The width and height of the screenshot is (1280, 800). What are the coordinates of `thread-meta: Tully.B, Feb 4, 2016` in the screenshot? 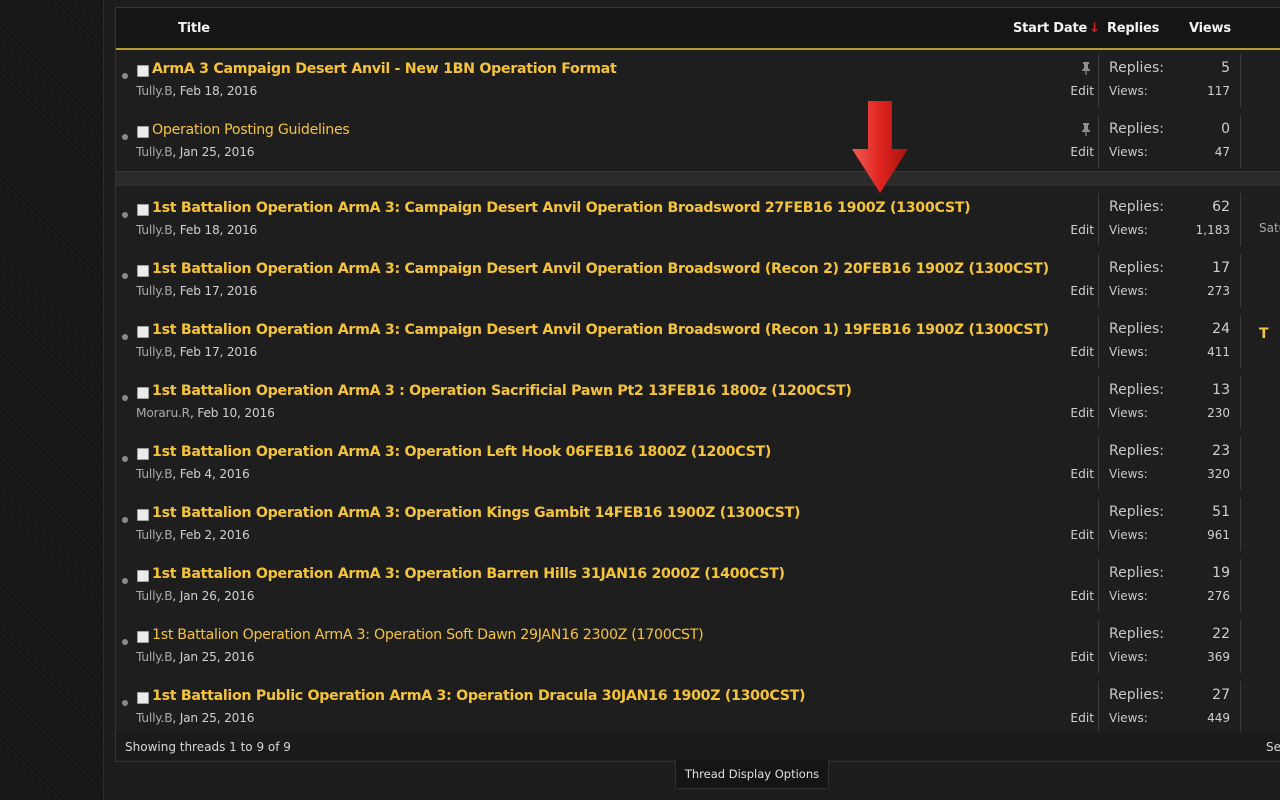 It's located at (193, 474).